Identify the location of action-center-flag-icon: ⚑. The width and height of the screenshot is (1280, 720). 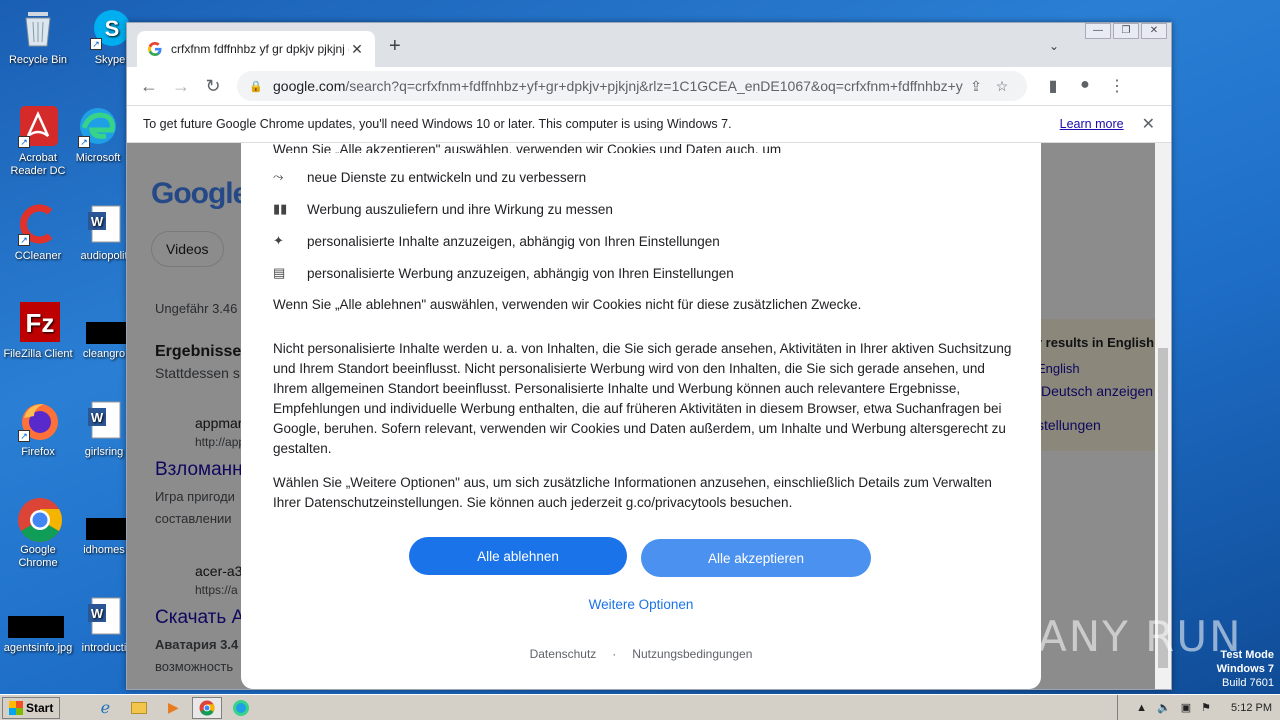
(1206, 707).